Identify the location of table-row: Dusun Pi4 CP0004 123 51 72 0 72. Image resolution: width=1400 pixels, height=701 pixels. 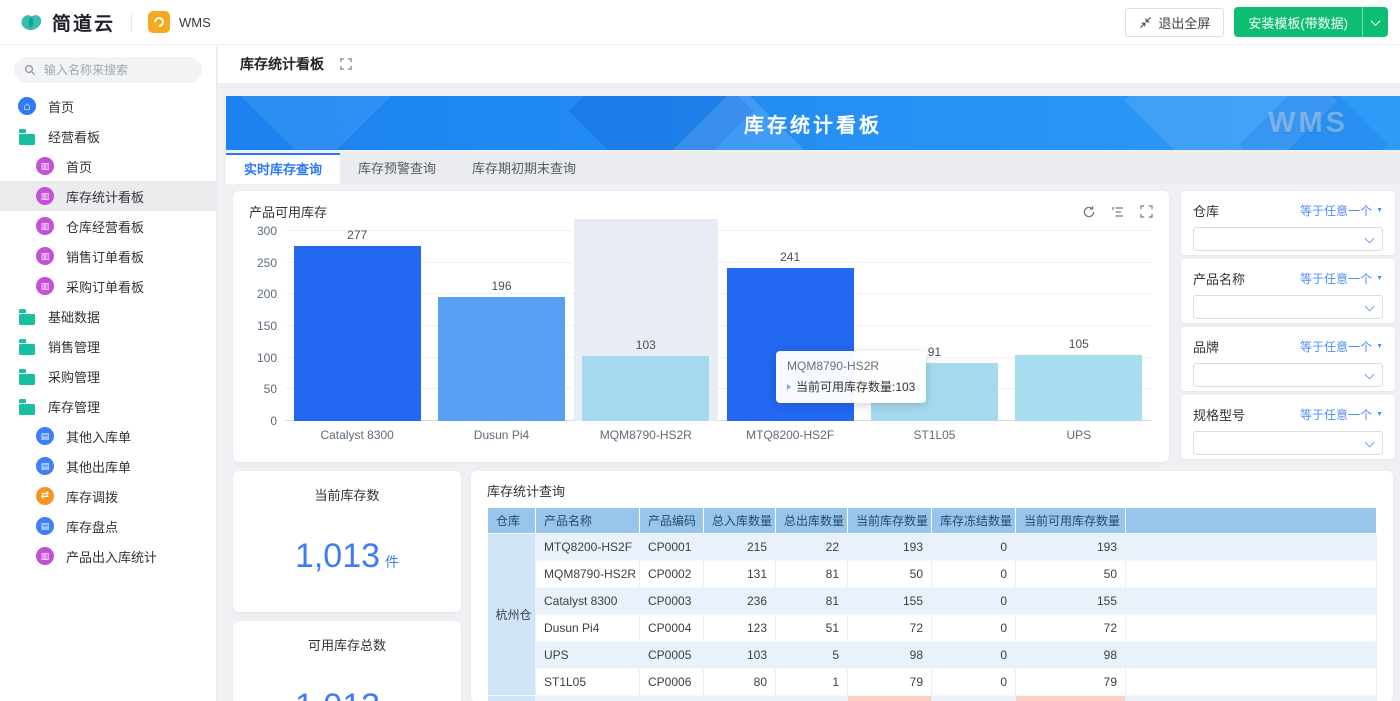
(932, 628).